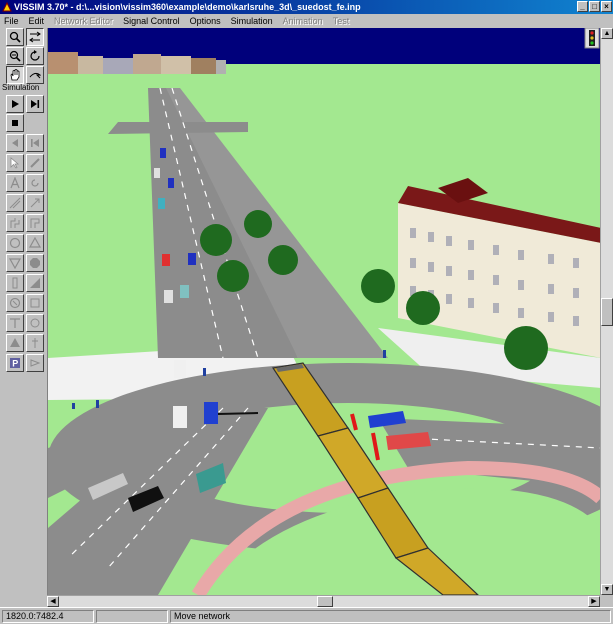  I want to click on transit-stop-icon, so click(15, 303).